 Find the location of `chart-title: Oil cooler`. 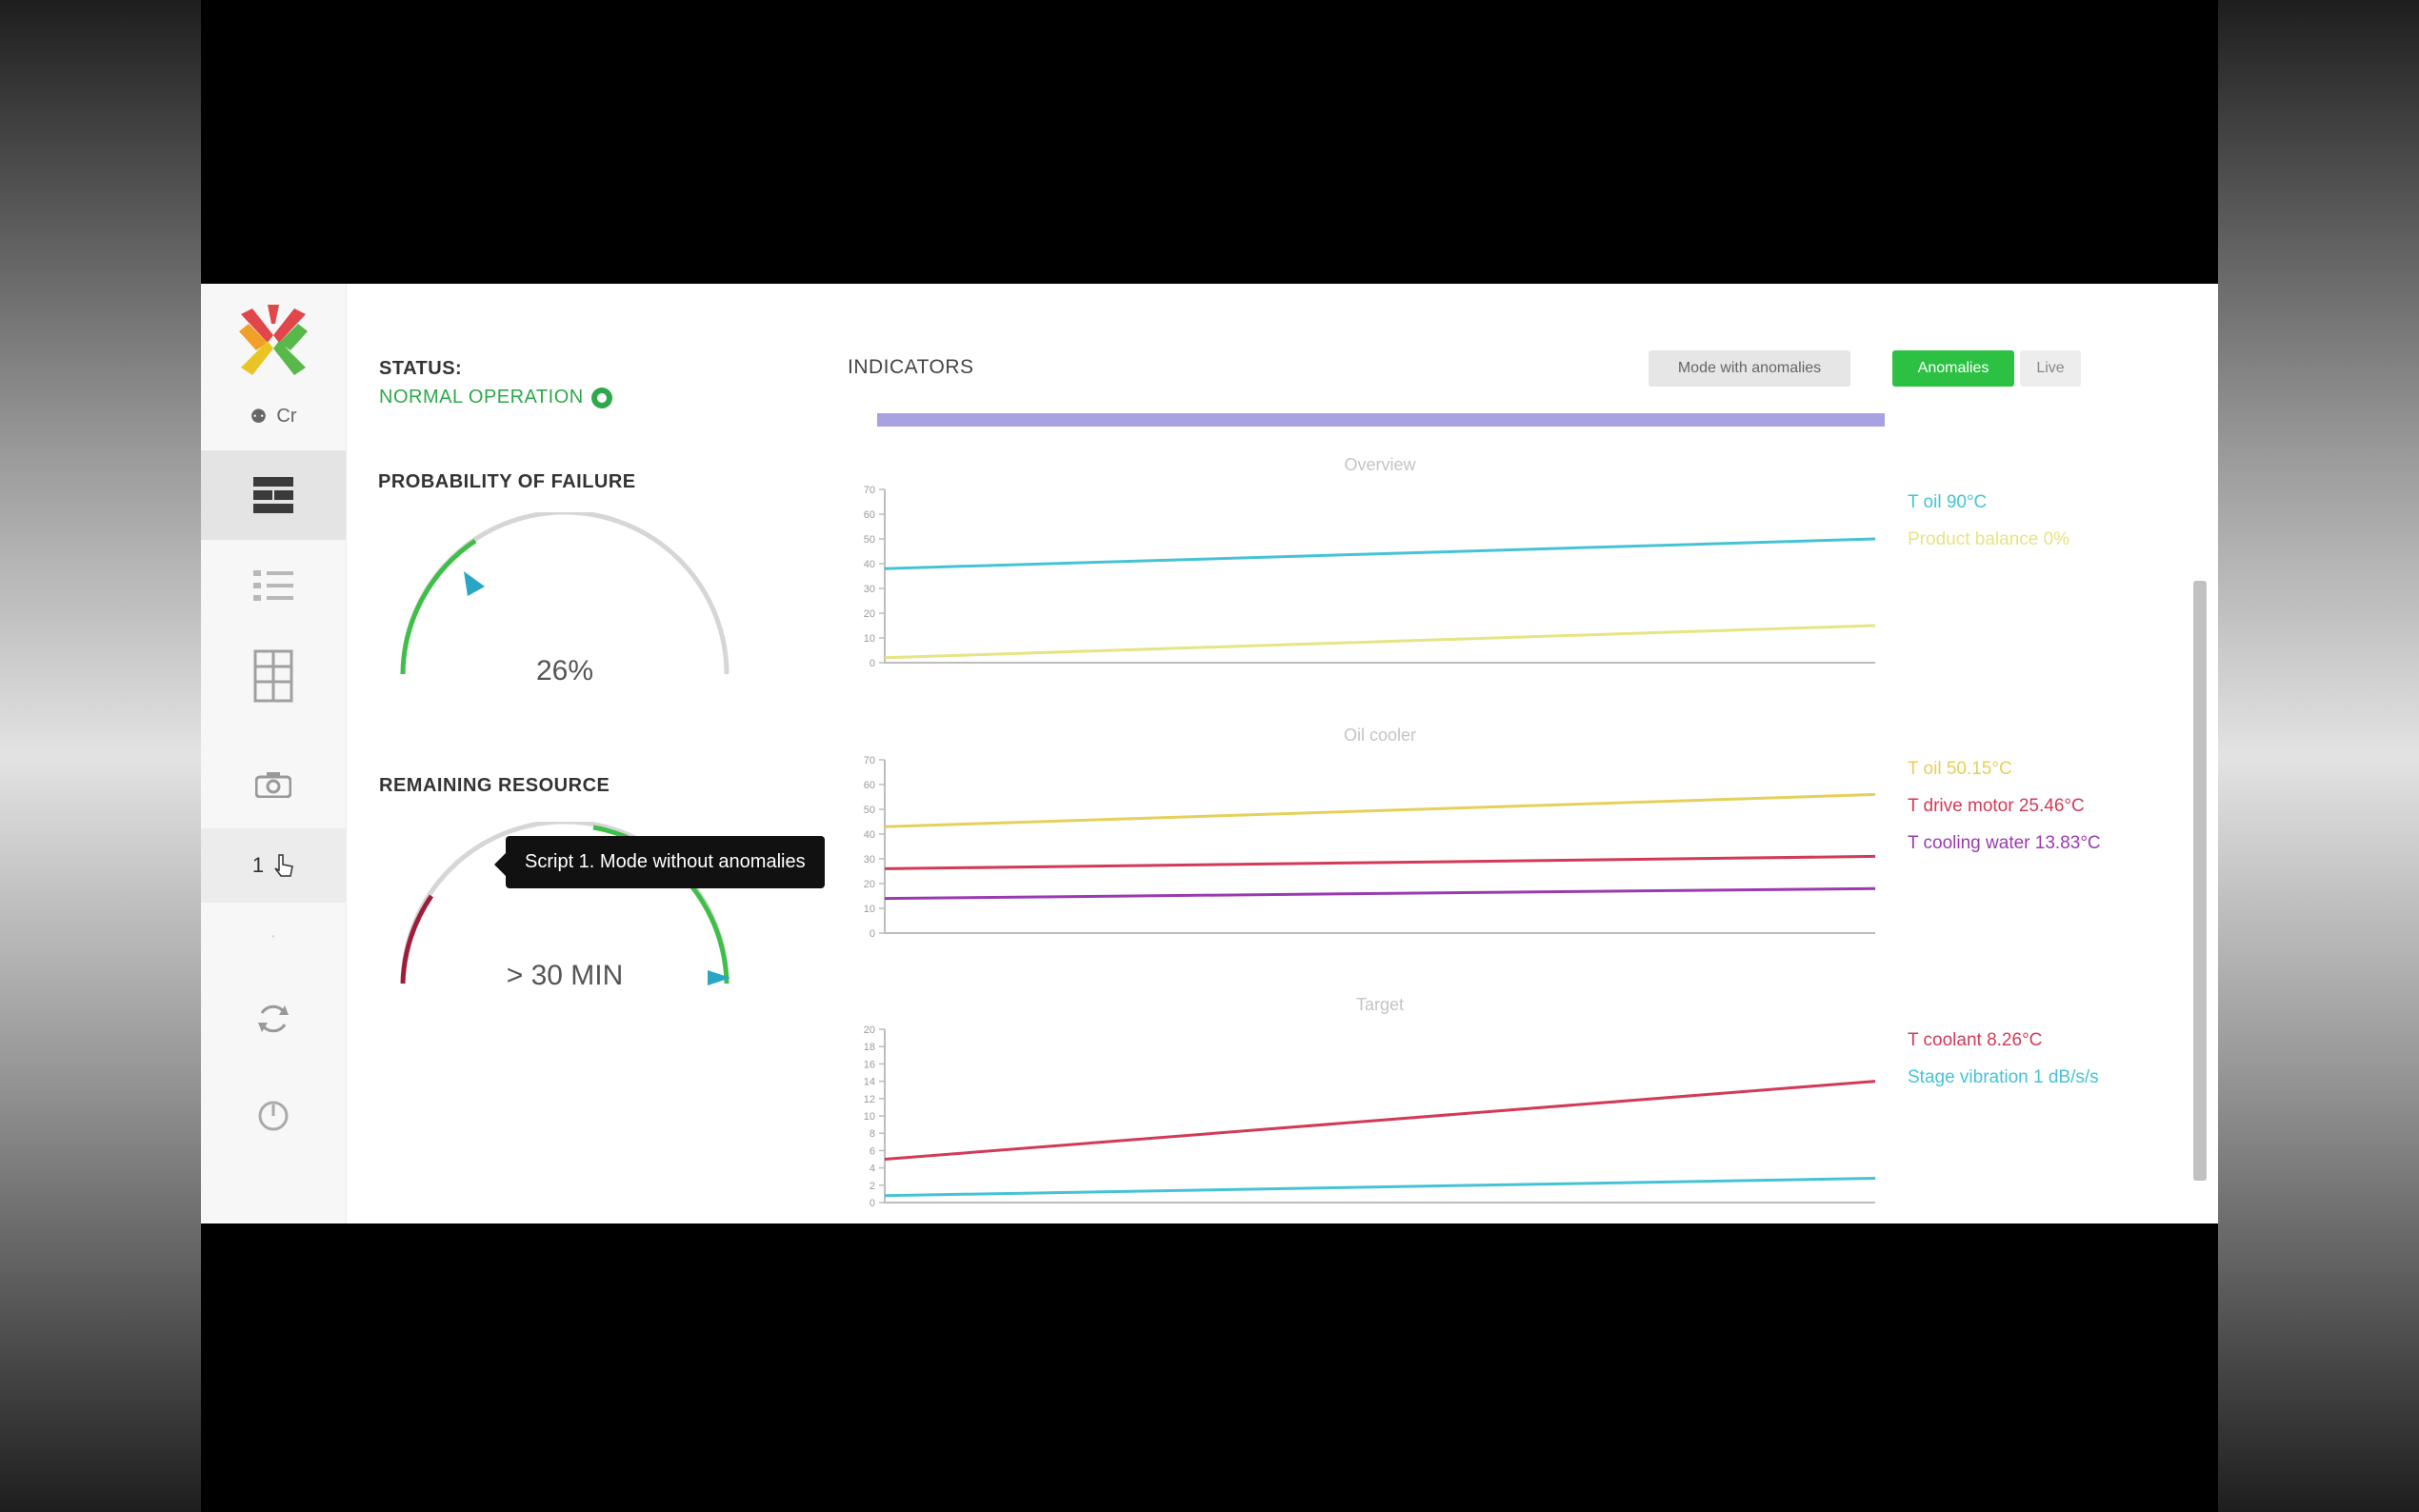

chart-title: Oil cooler is located at coordinates (1380, 735).